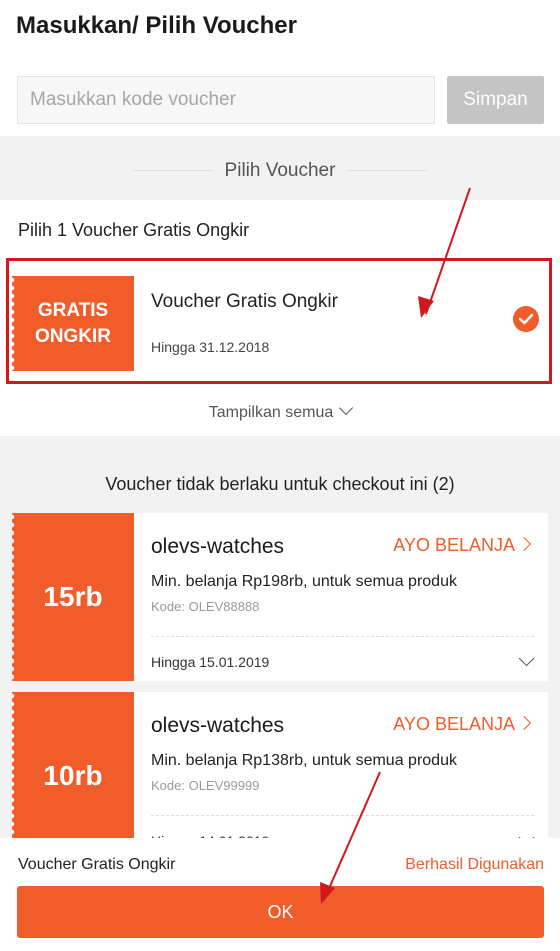  Describe the element at coordinates (495, 100) in the screenshot. I see `save-button: Simpan` at that location.